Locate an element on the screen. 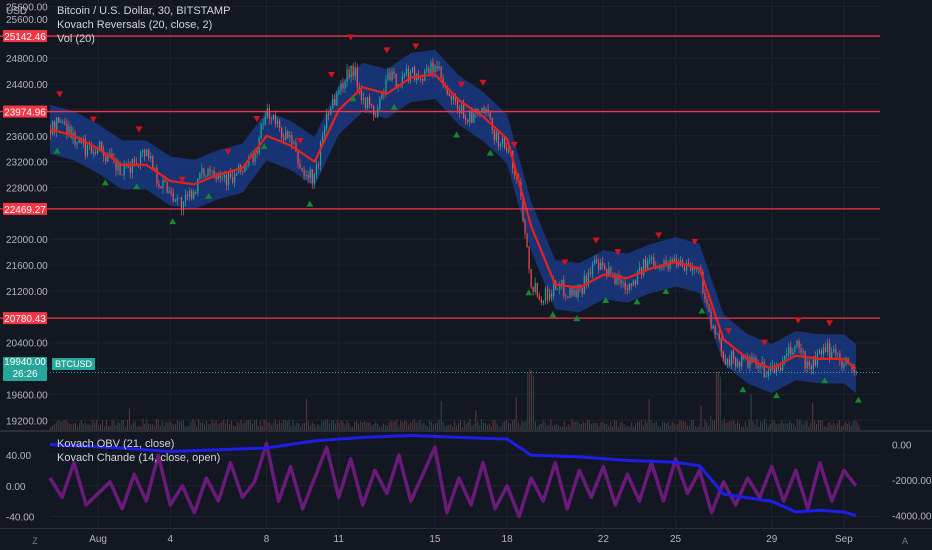 The image size is (932, 550). level-label: 20780.43 is located at coordinates (25, 319).